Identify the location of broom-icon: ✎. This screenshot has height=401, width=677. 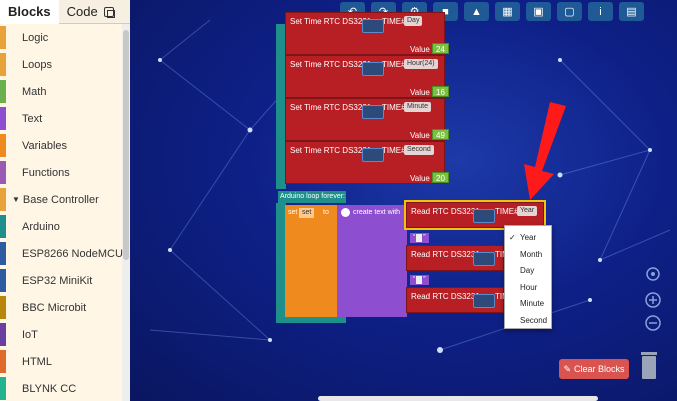
(567, 368).